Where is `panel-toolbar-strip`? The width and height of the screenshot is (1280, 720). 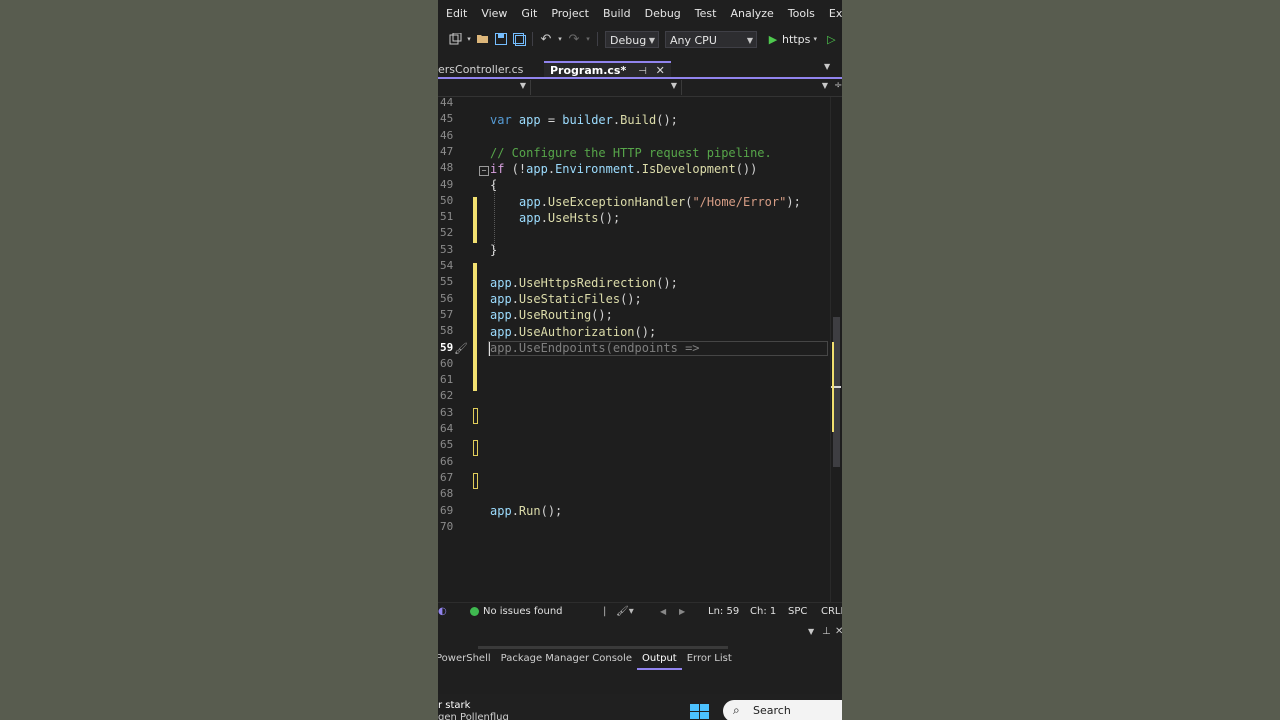
panel-toolbar-strip is located at coordinates (603, 647).